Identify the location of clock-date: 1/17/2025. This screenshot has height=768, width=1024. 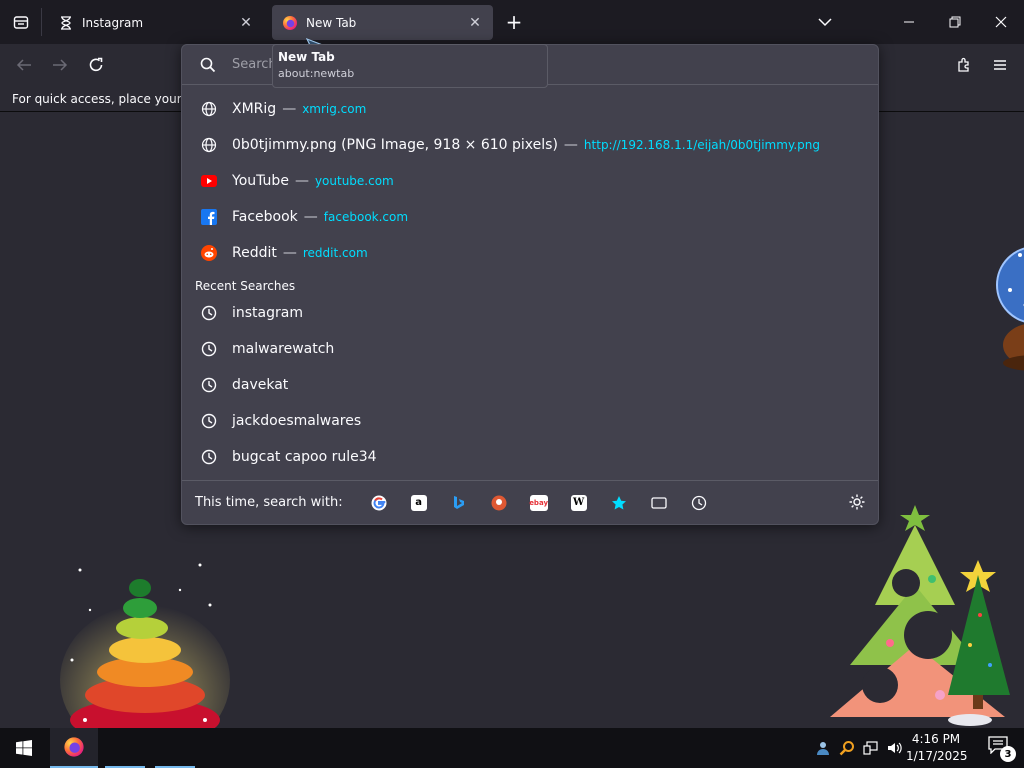
(937, 756).